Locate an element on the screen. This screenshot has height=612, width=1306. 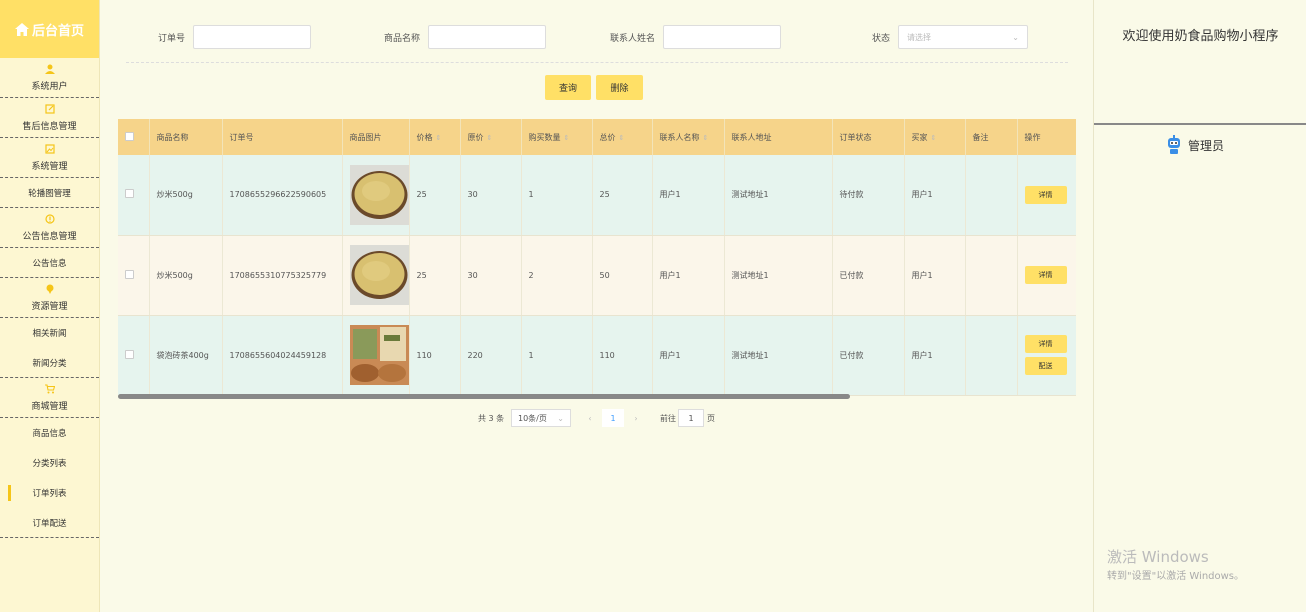
cell-ops: 详情 is located at coordinates (1046, 275).